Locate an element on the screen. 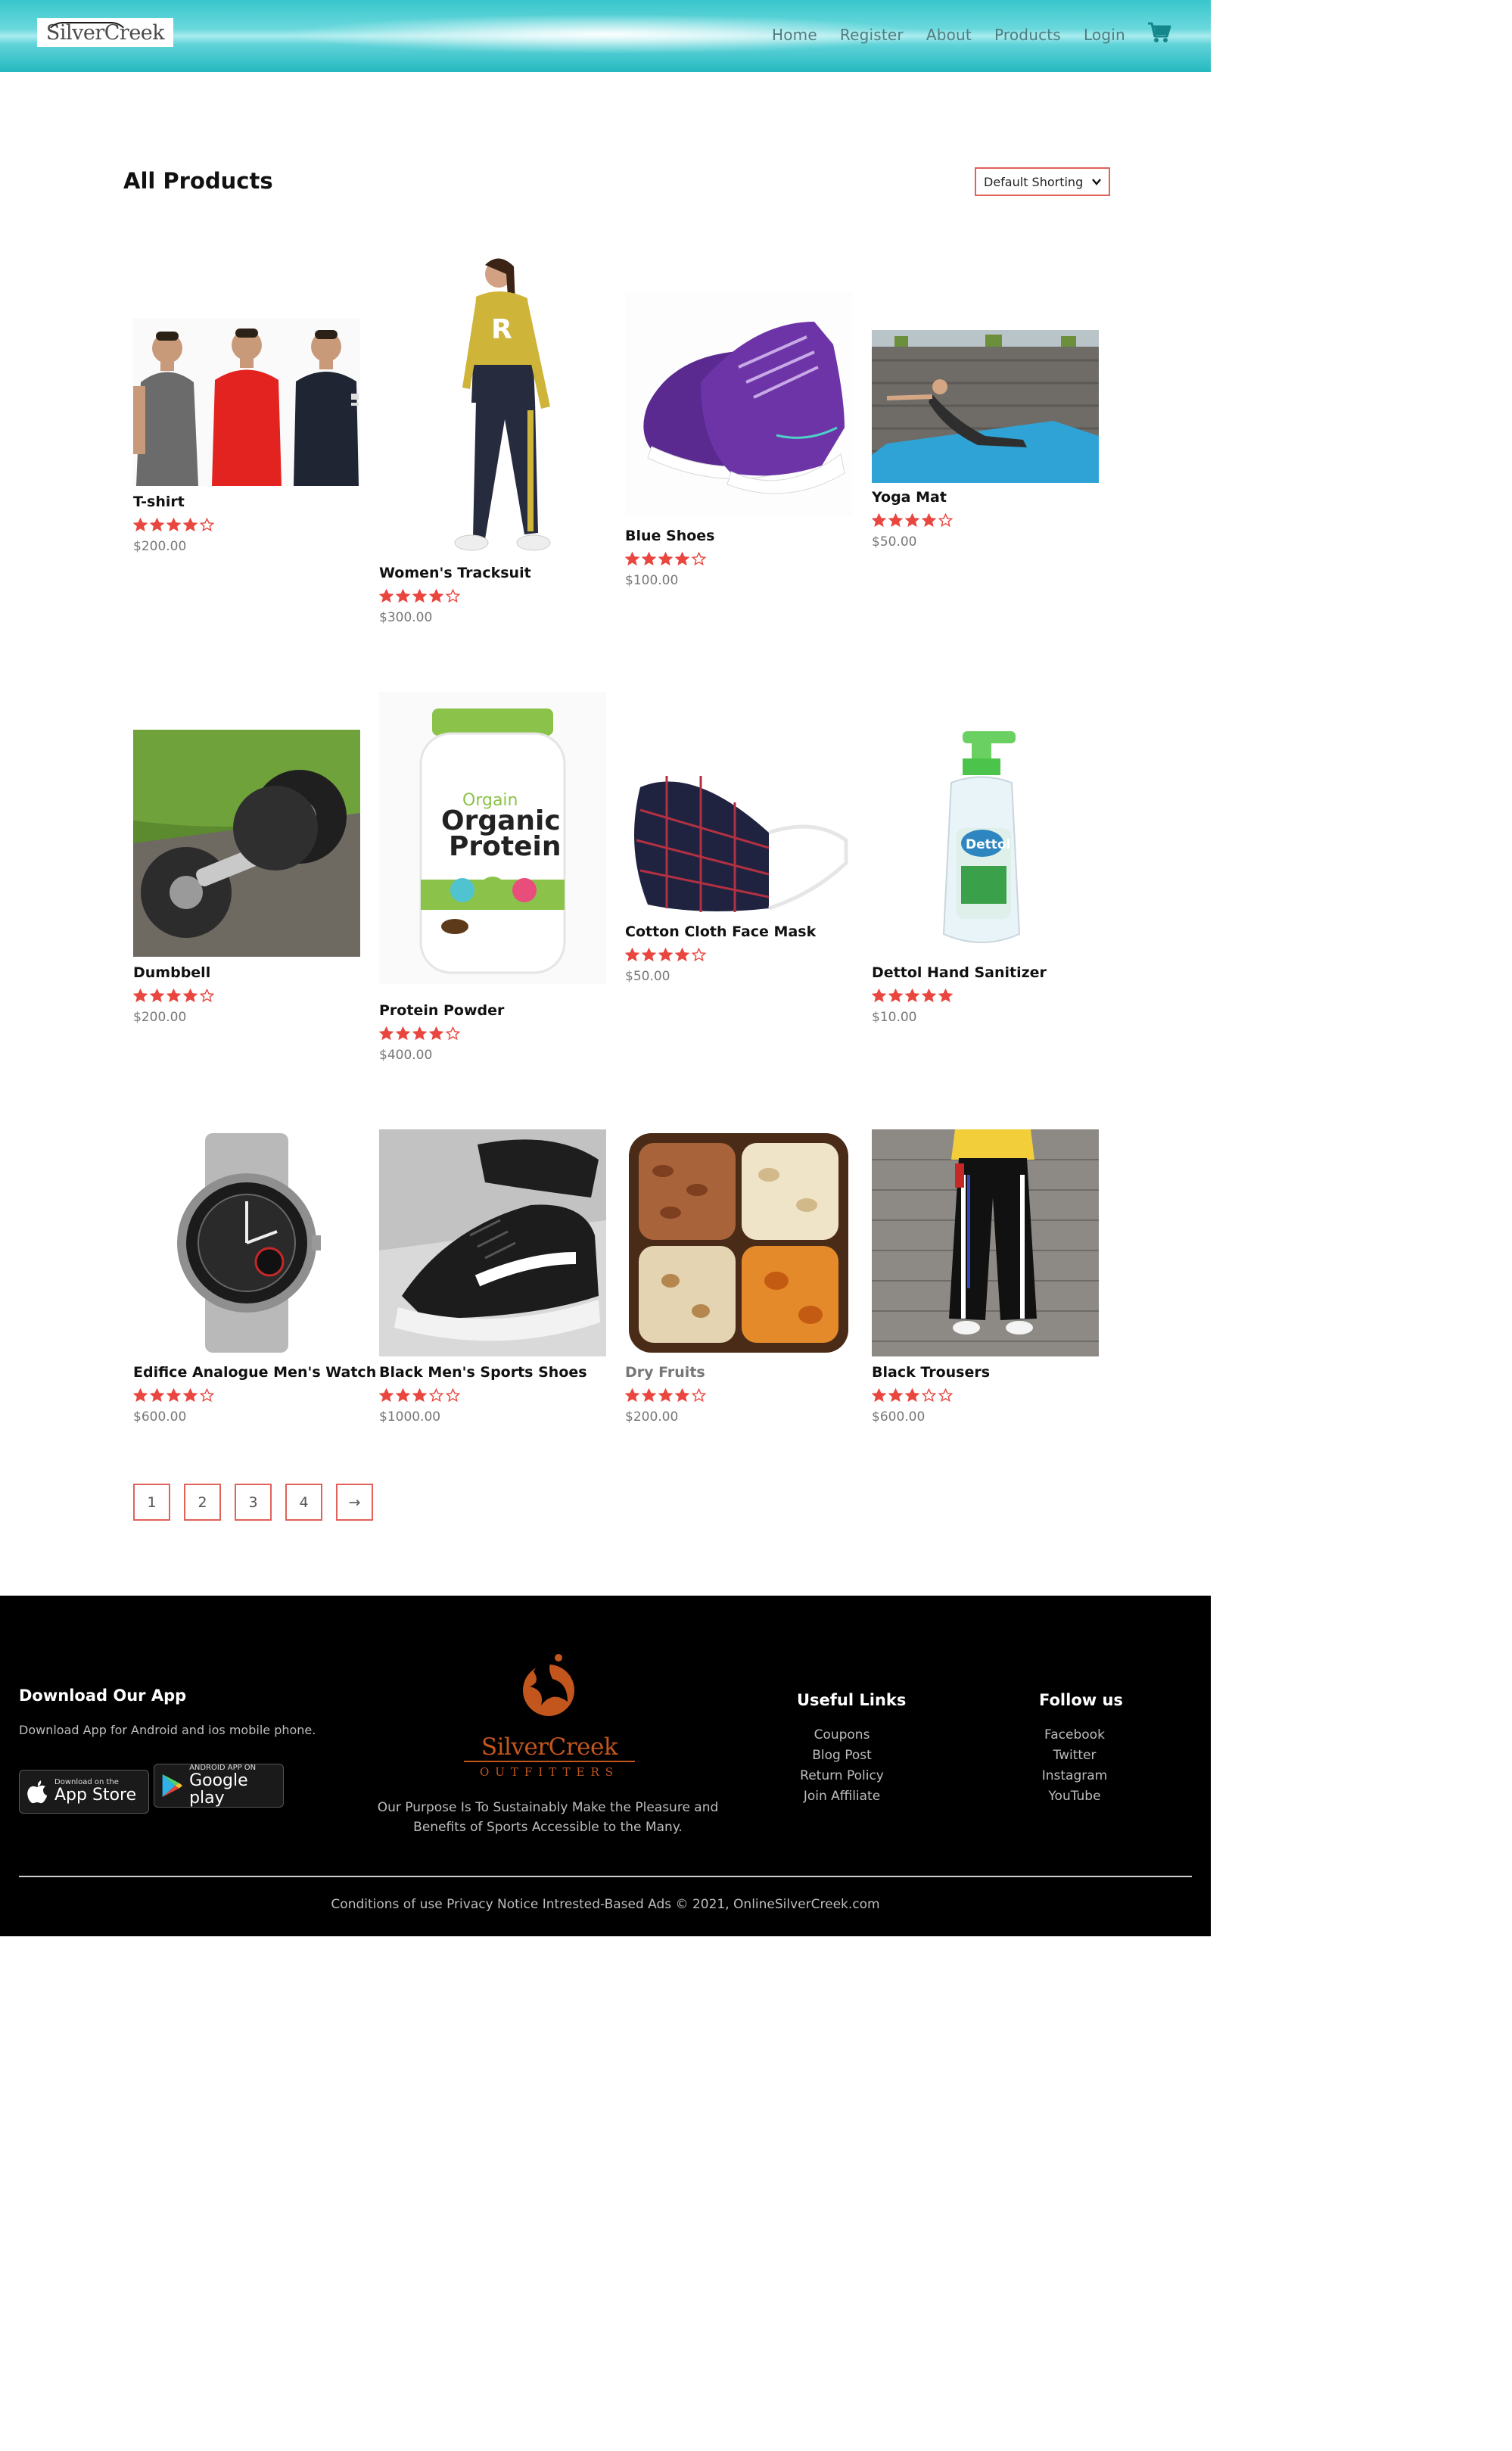 The image size is (1512, 2451). product-name: Black Trousers is located at coordinates (931, 1372).